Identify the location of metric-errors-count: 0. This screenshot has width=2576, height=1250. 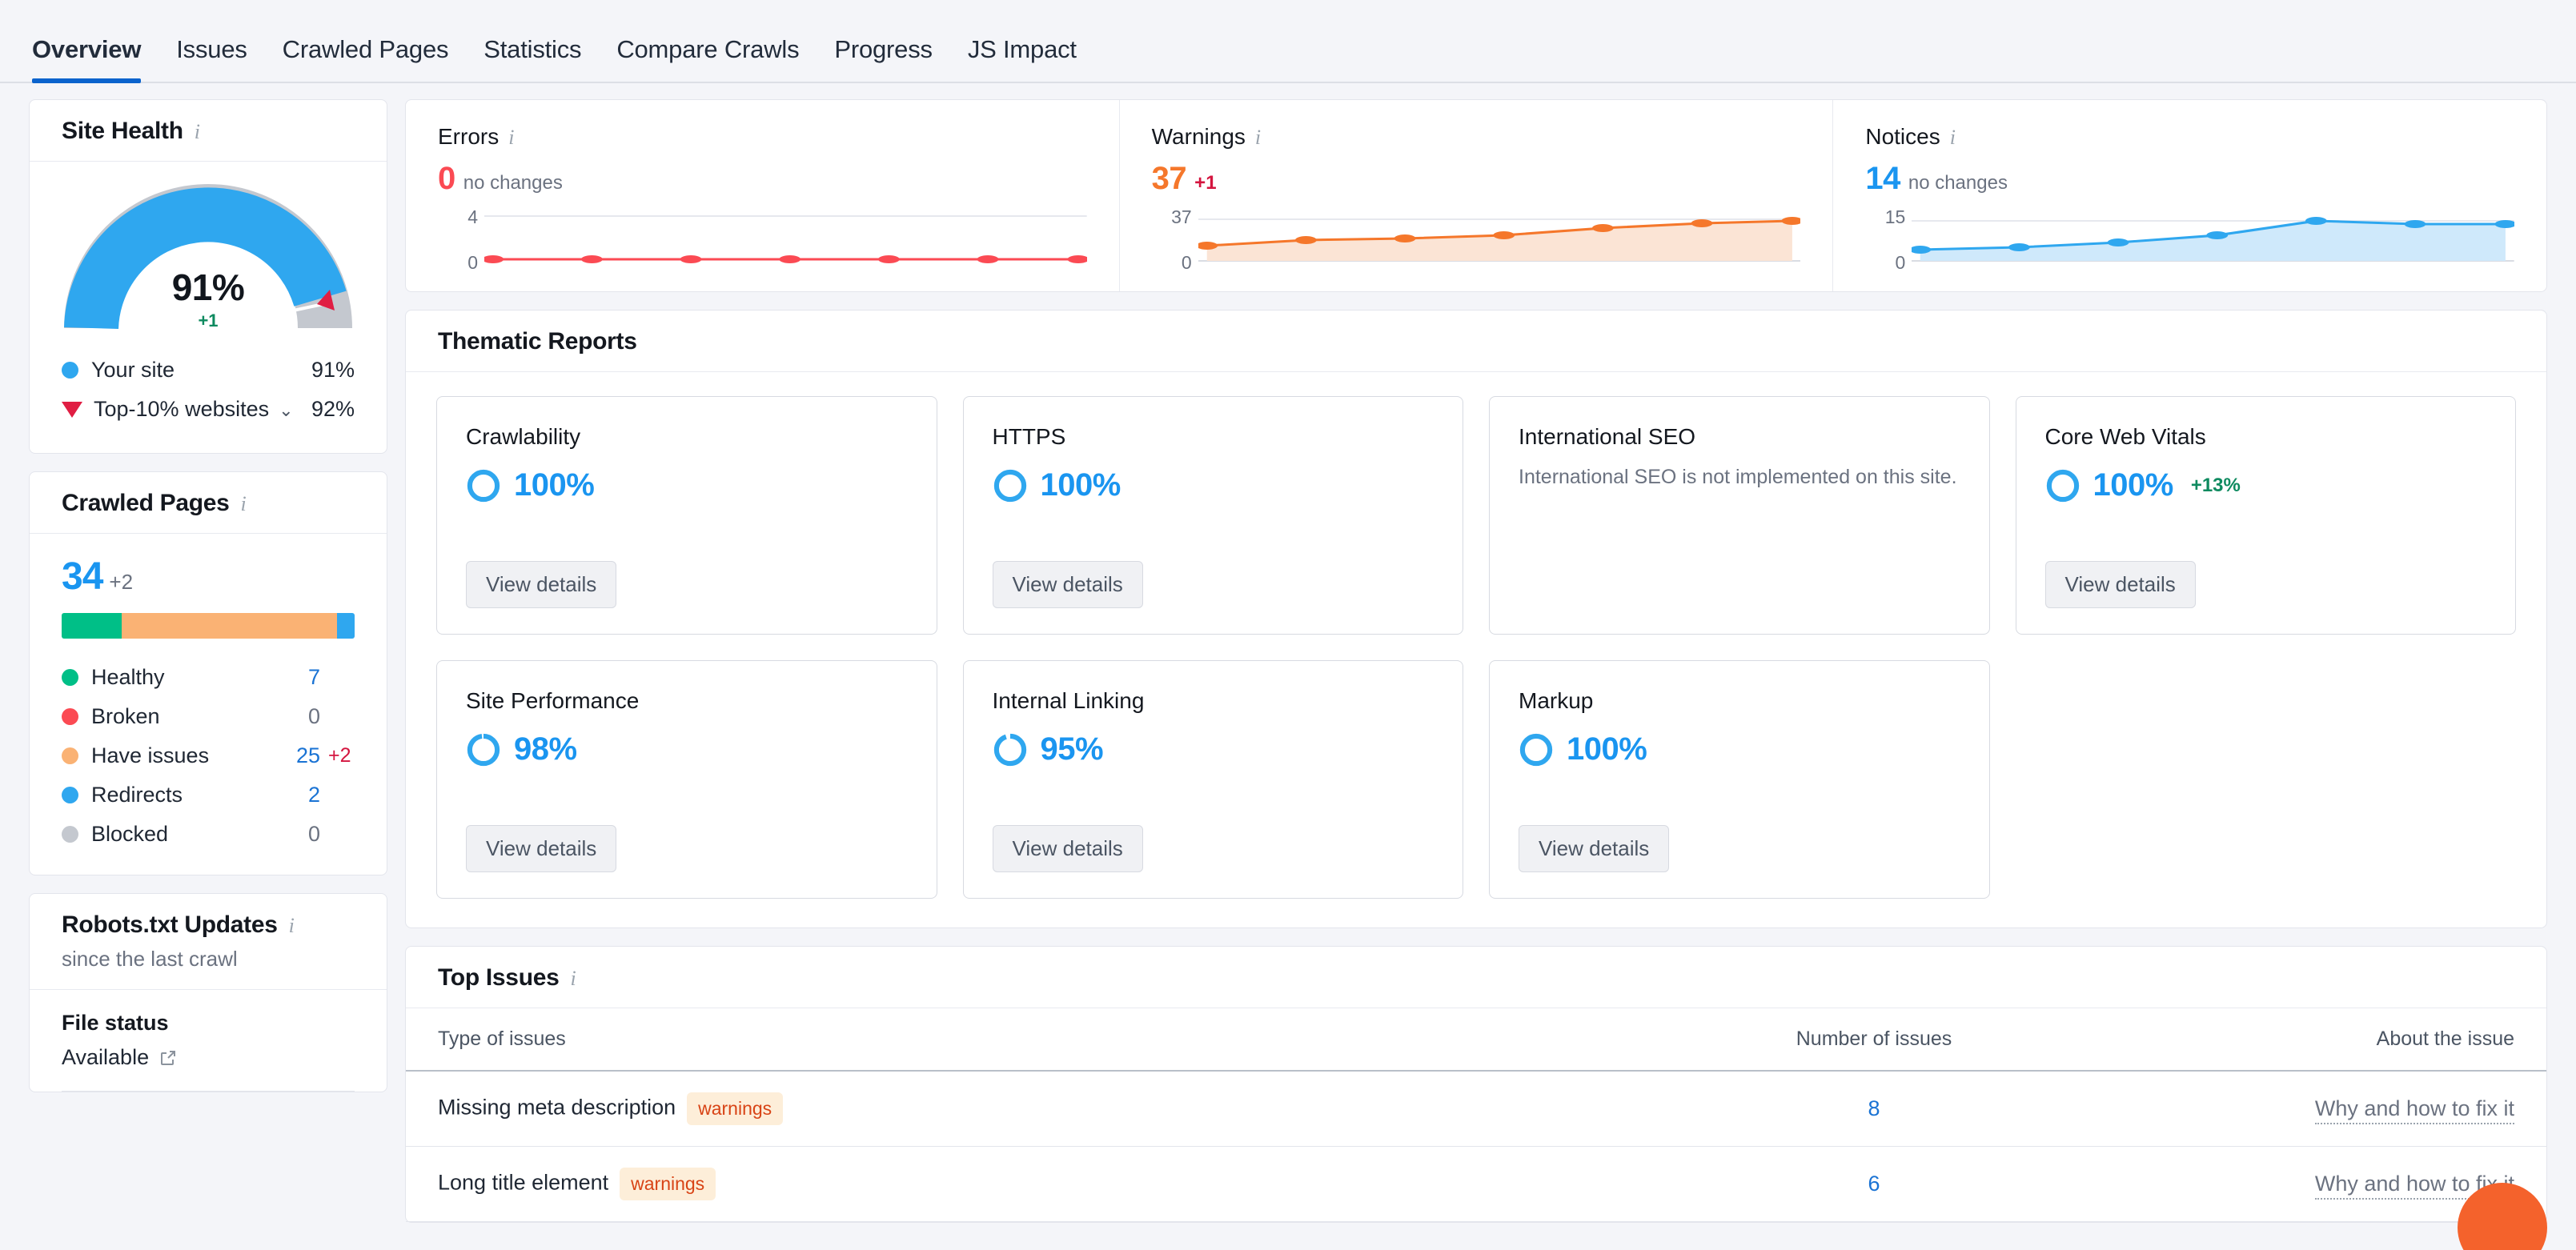
(446, 178).